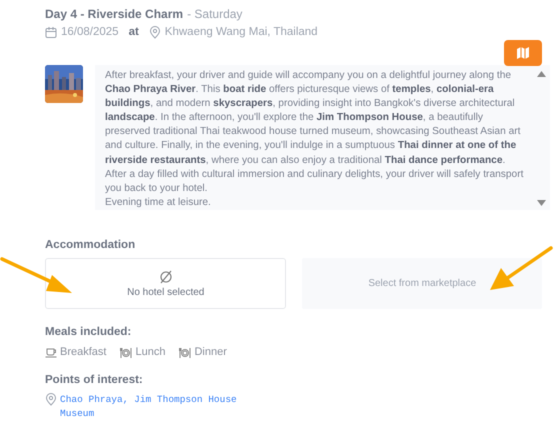 This screenshot has width=554, height=433. Describe the element at coordinates (150, 352) in the screenshot. I see `meal-label: Lunch` at that location.